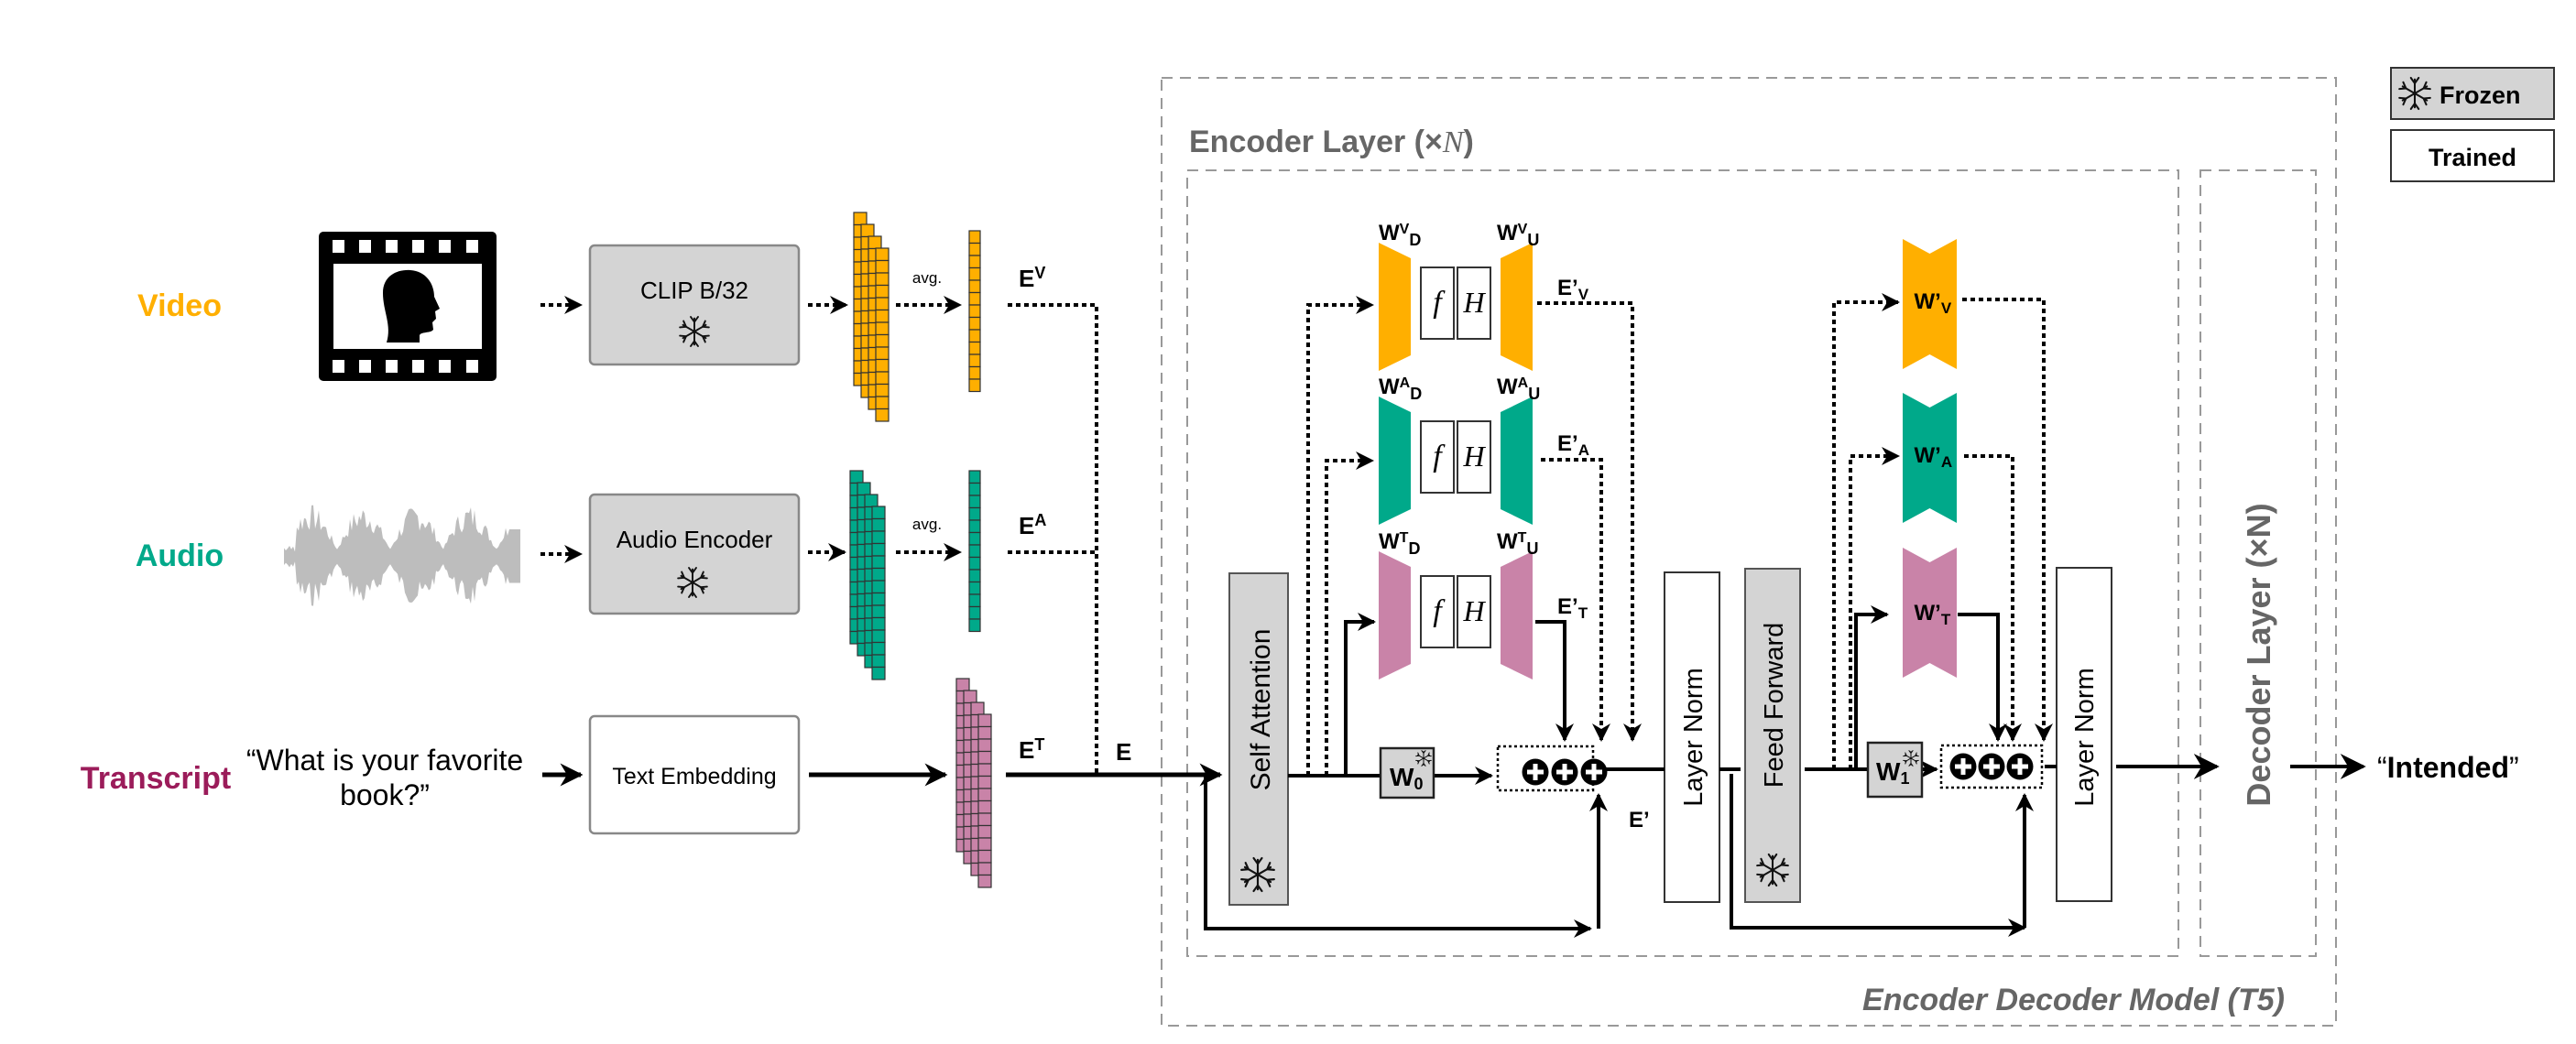  Describe the element at coordinates (2481, 95) in the screenshot. I see `legend-frozen-label: Frozen` at that location.